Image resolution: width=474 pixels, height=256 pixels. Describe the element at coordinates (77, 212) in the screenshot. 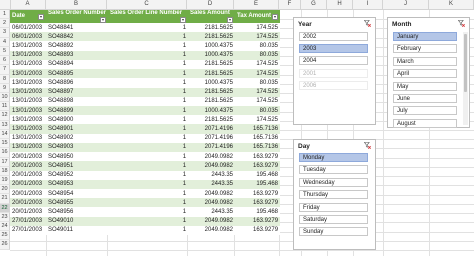

I see `cell-sales-order-number: SO48956` at that location.